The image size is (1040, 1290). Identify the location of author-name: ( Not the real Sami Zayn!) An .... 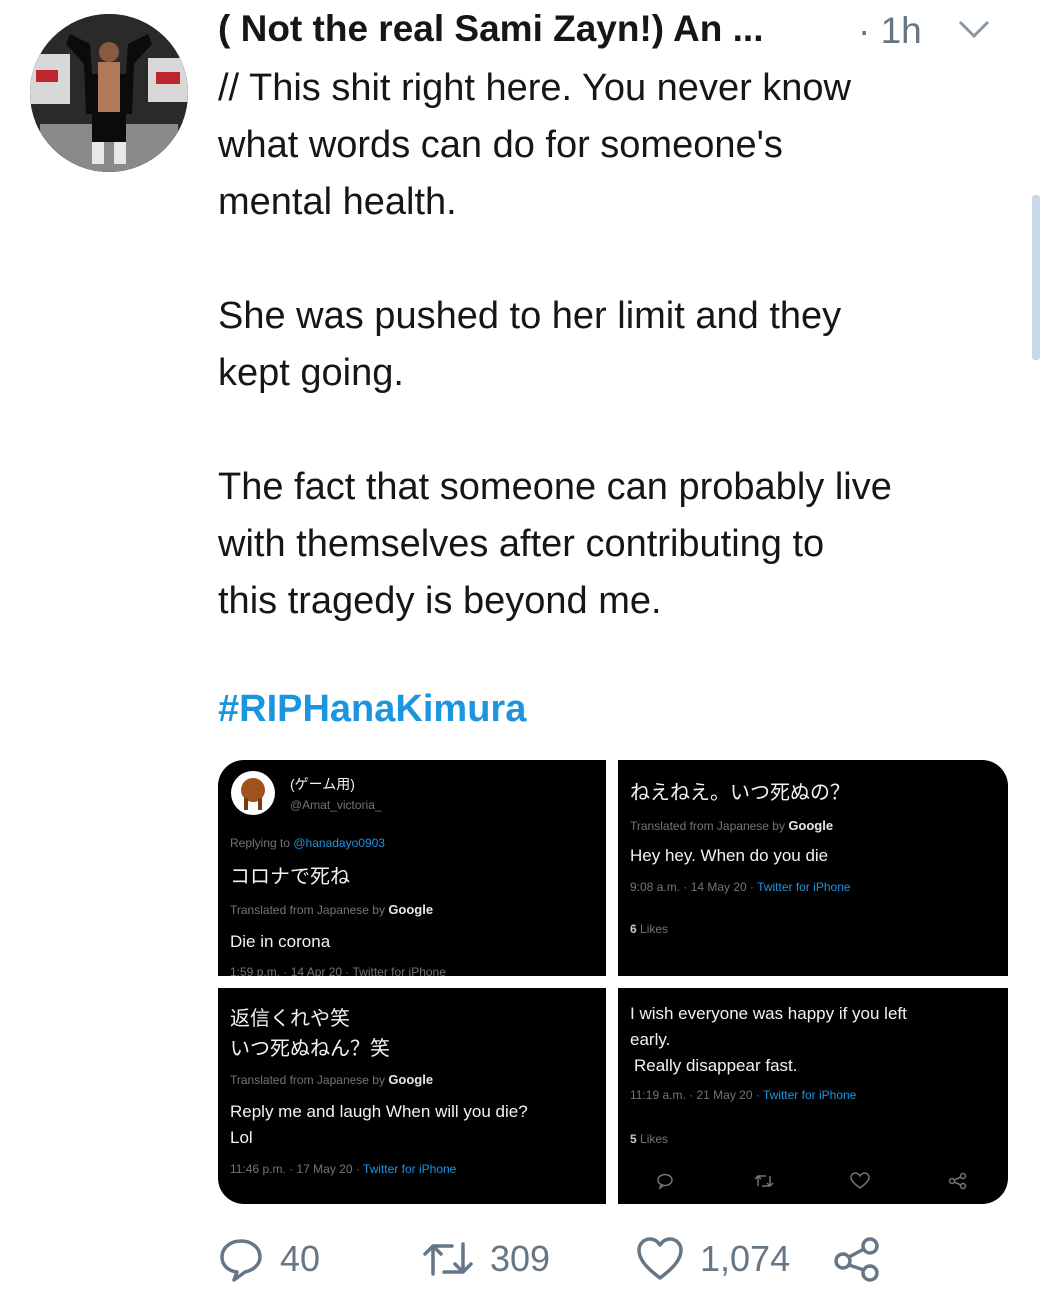
(490, 29).